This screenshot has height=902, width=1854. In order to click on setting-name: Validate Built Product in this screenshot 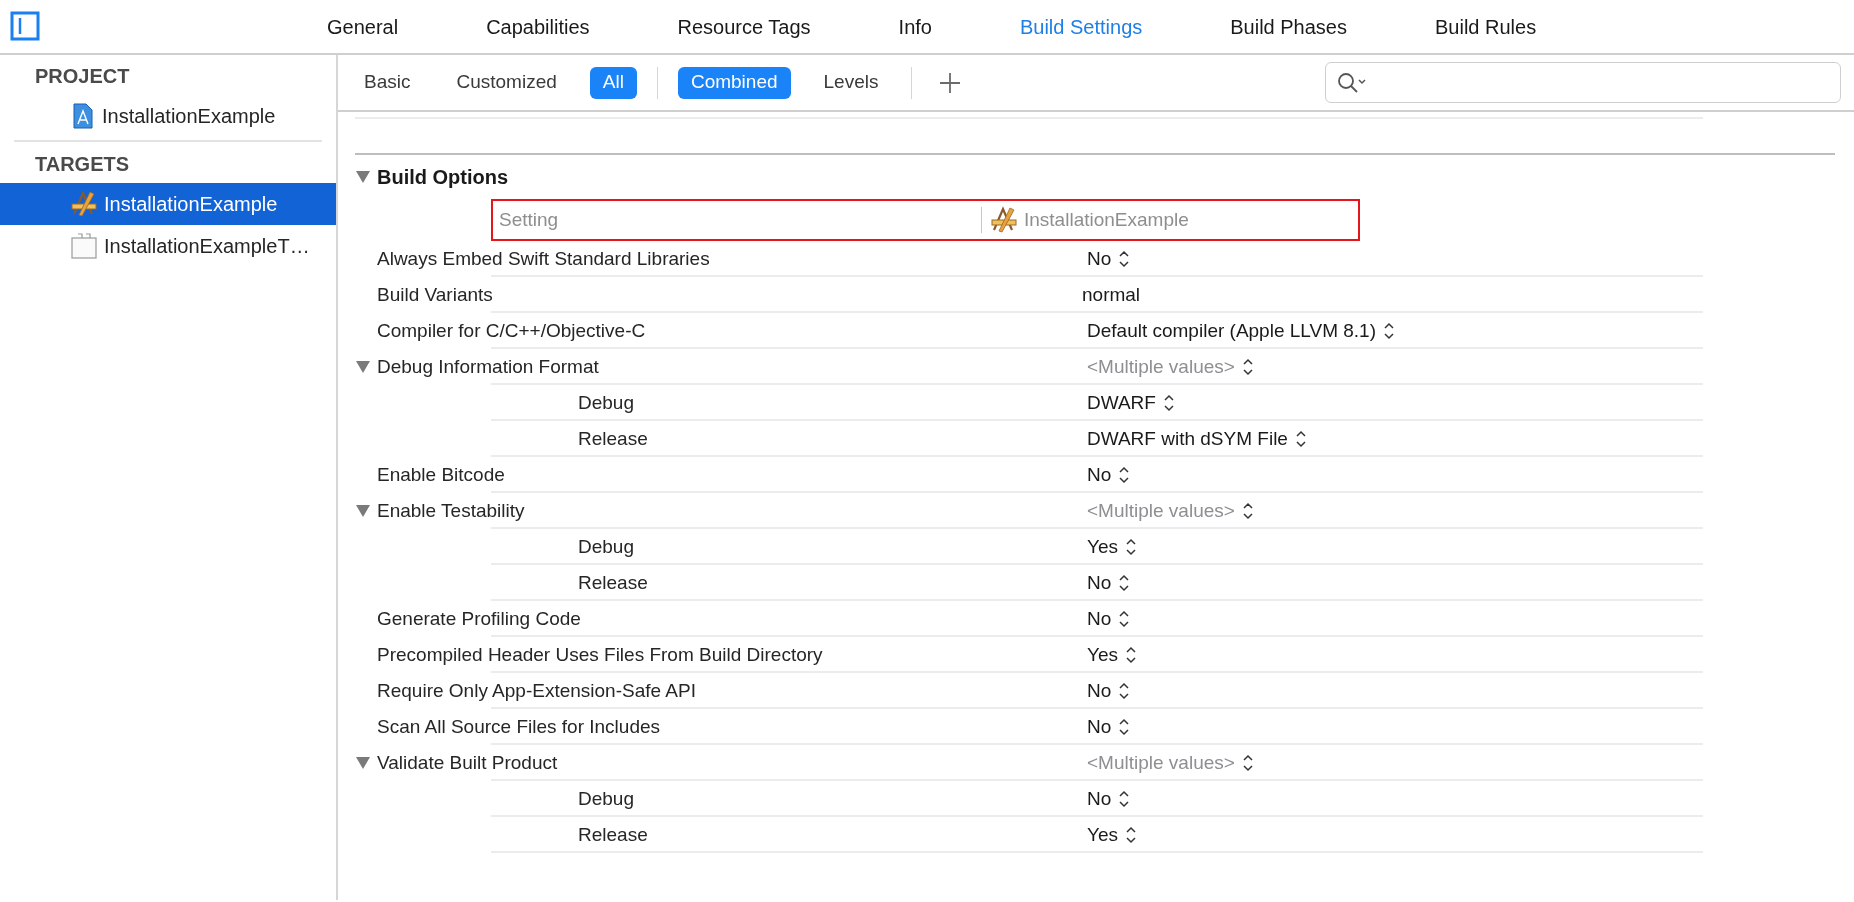, I will do `click(467, 762)`.